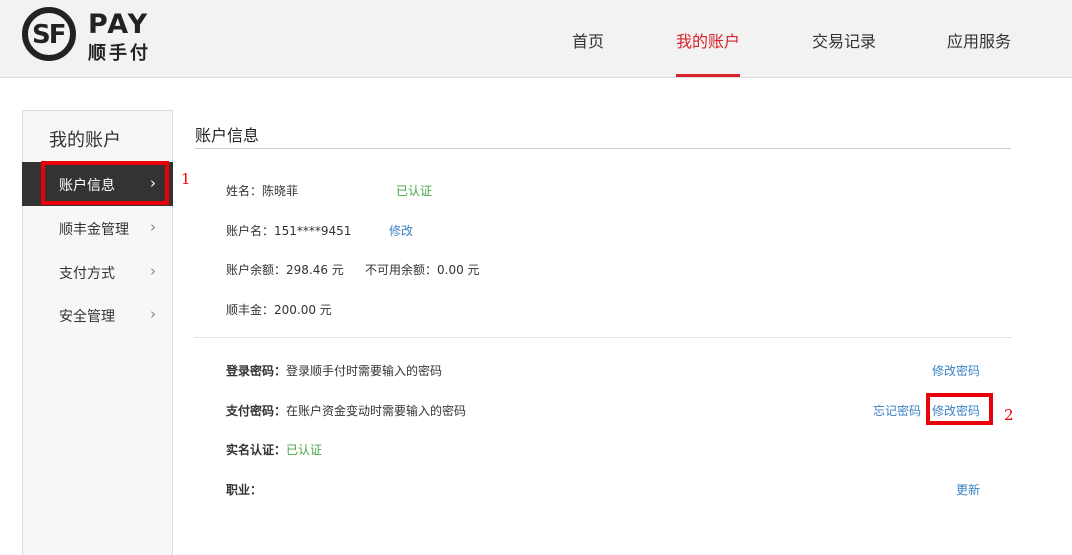 This screenshot has width=1072, height=555. What do you see at coordinates (256, 411) in the screenshot?
I see `pay-password-label: 支付密码：` at bounding box center [256, 411].